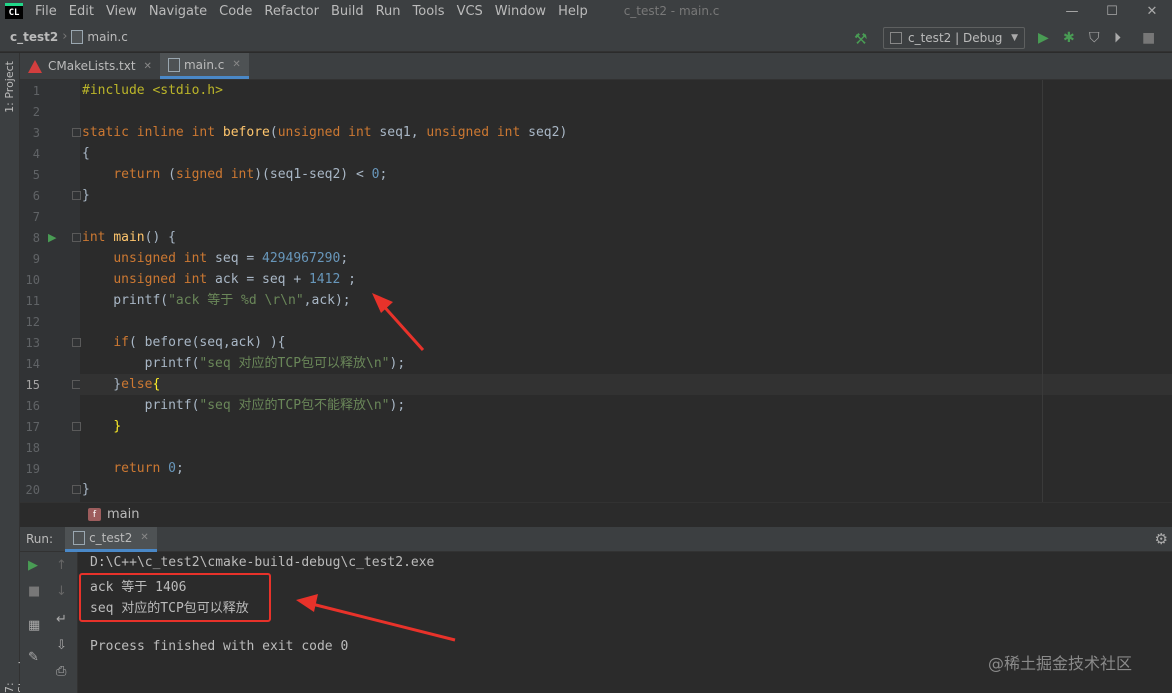 The height and width of the screenshot is (693, 1172). I want to click on annotation-arrows, so click(376, 467).